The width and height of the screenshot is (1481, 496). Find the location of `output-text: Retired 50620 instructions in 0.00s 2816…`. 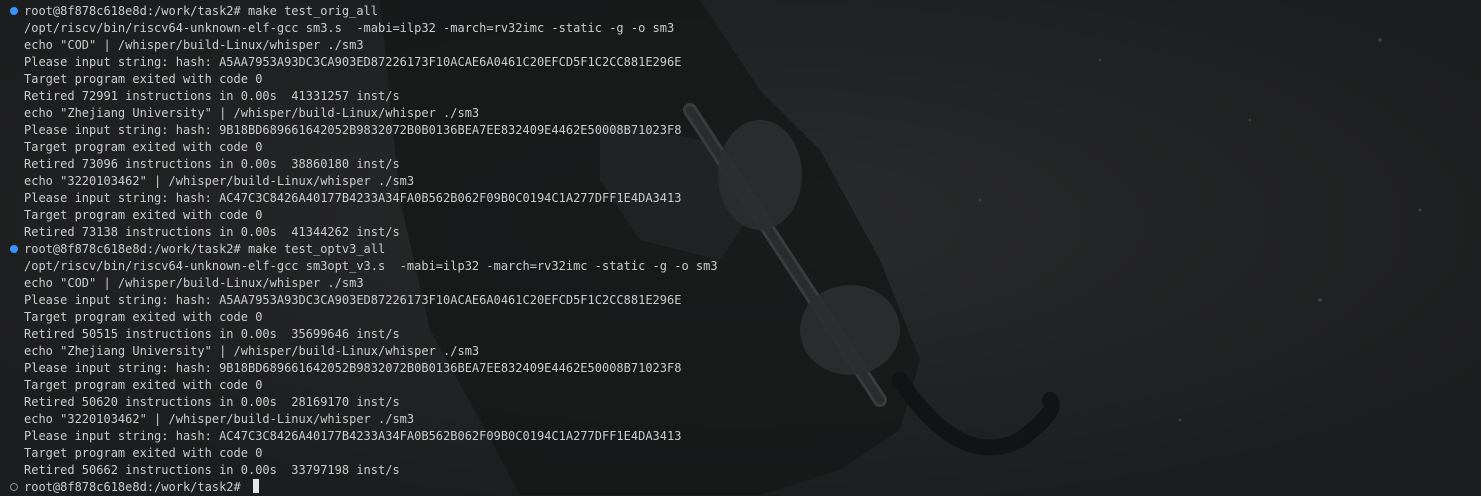

output-text: Retired 50620 instructions in 0.00s 2816… is located at coordinates (212, 402).